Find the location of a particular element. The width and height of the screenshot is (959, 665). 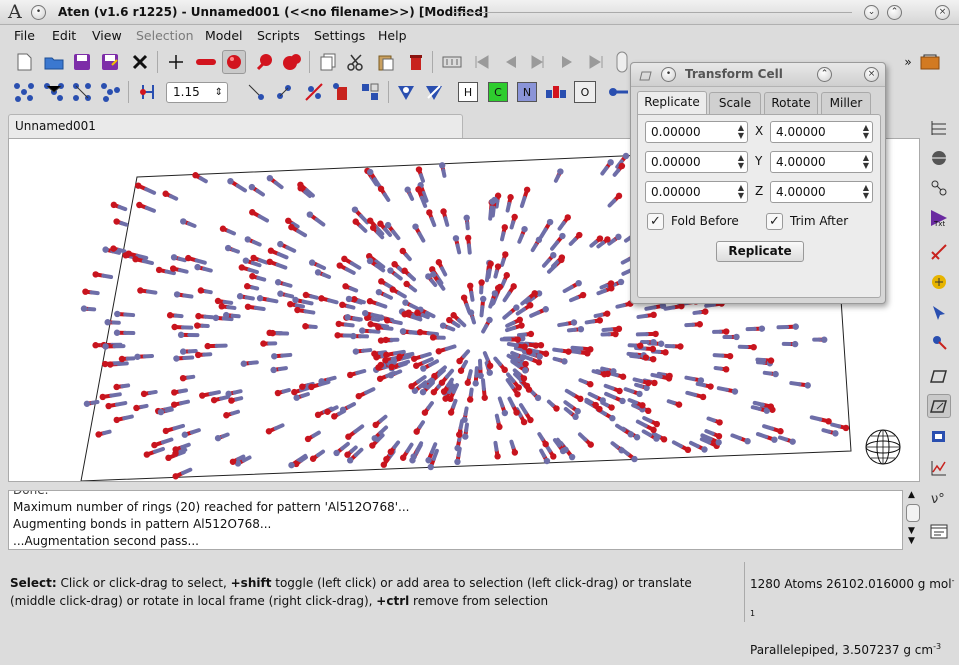

add-hydrogen-model-icon is located at coordinates (434, 92).